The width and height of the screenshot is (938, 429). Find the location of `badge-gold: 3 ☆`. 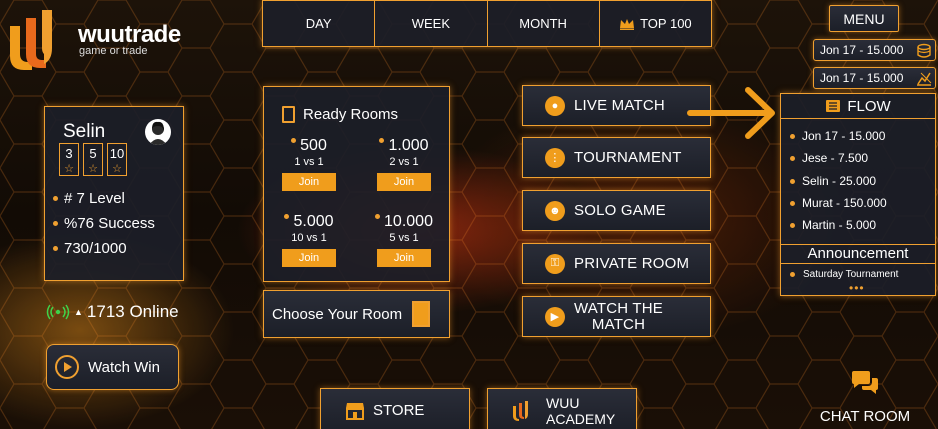

badge-gold: 3 ☆ is located at coordinates (69, 159).